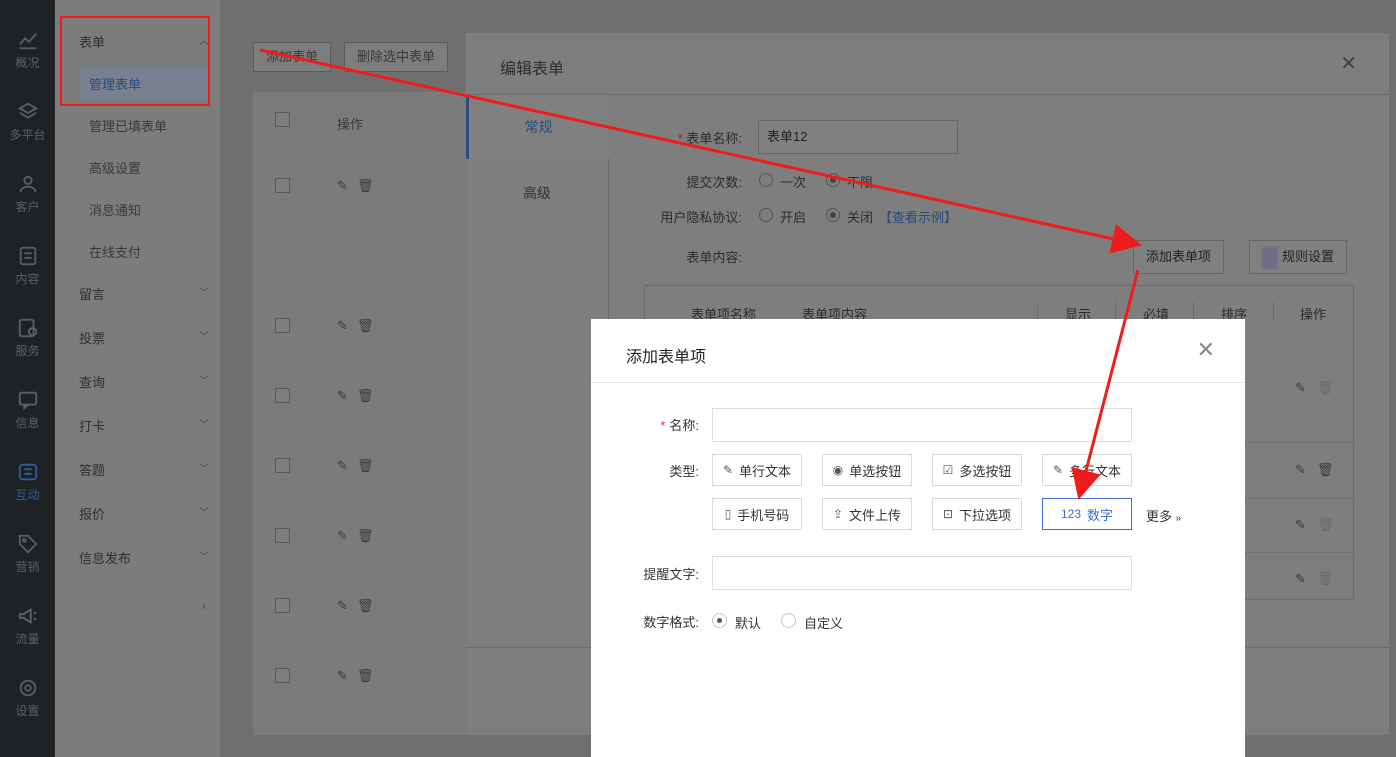 Image resolution: width=1396 pixels, height=757 pixels. Describe the element at coordinates (27, 639) in the screenshot. I see `rail-label: 流量` at that location.